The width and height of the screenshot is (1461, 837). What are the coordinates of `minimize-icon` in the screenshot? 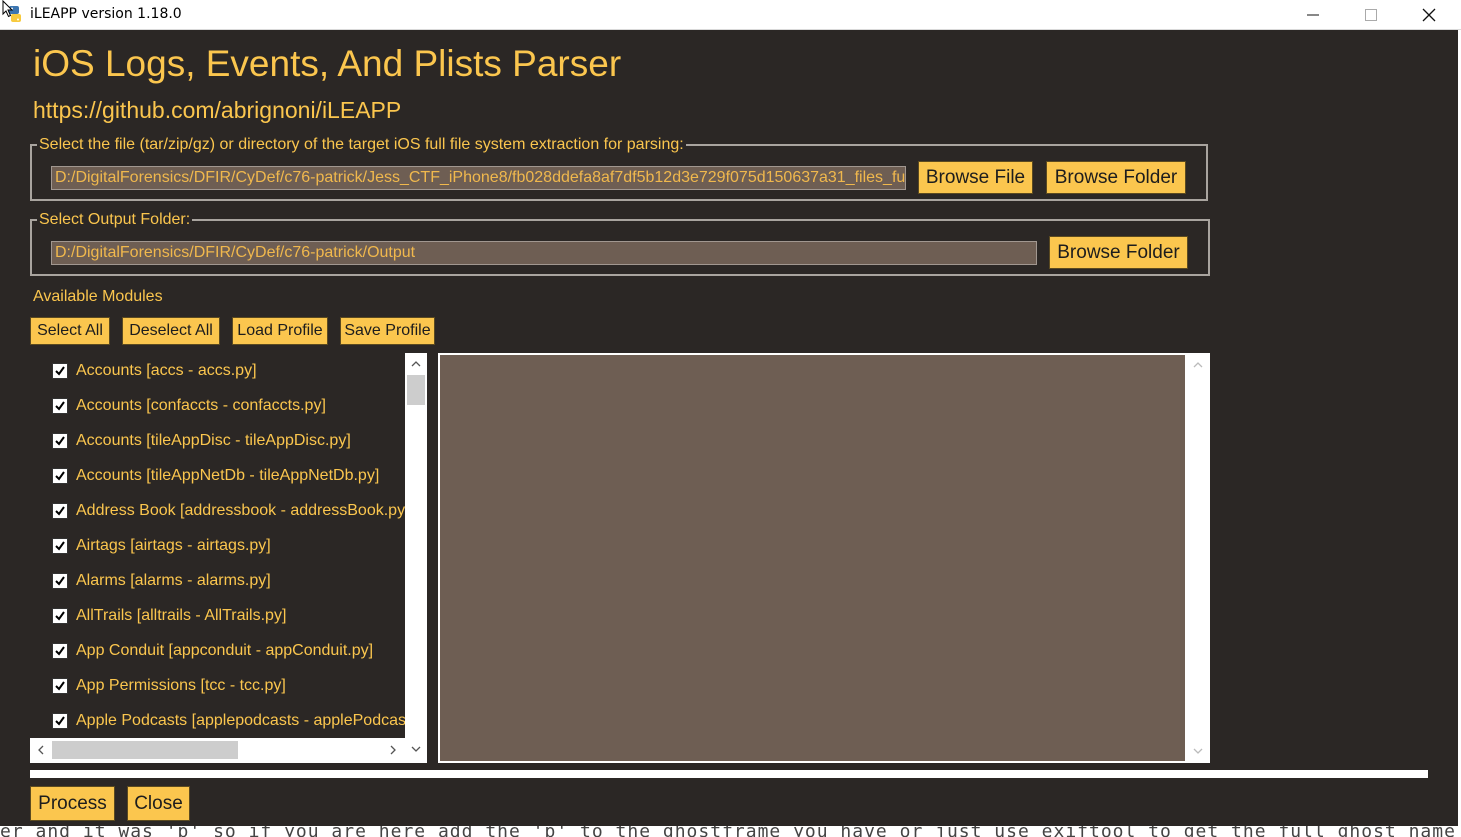 It's located at (1313, 15).